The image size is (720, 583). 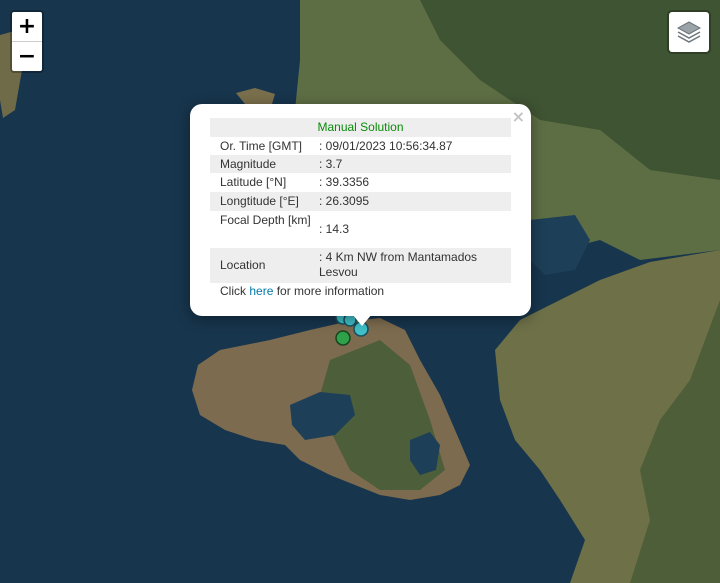 I want to click on popup-row-time: Or. Time [GMT] : 09/01/2023 10:56:34.87, so click(x=360, y=146).